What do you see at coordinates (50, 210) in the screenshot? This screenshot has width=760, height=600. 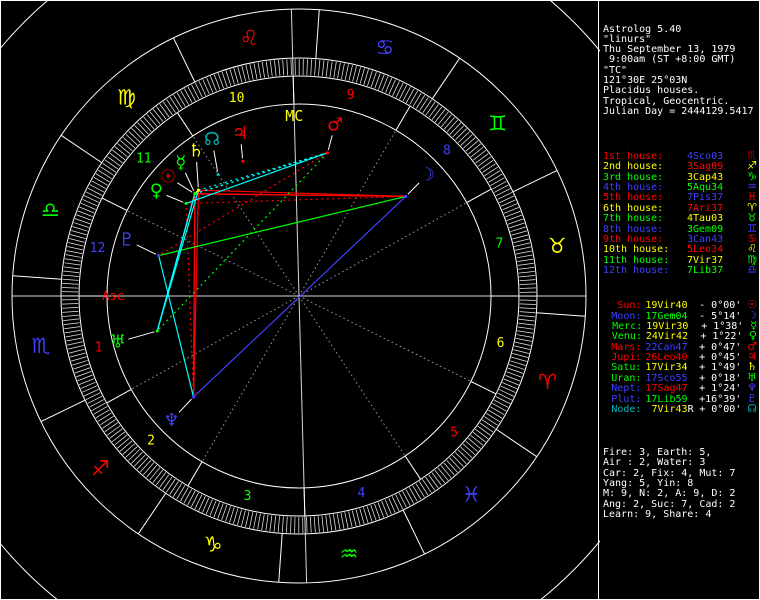 I see `libra-sign-icon: ♎` at bounding box center [50, 210].